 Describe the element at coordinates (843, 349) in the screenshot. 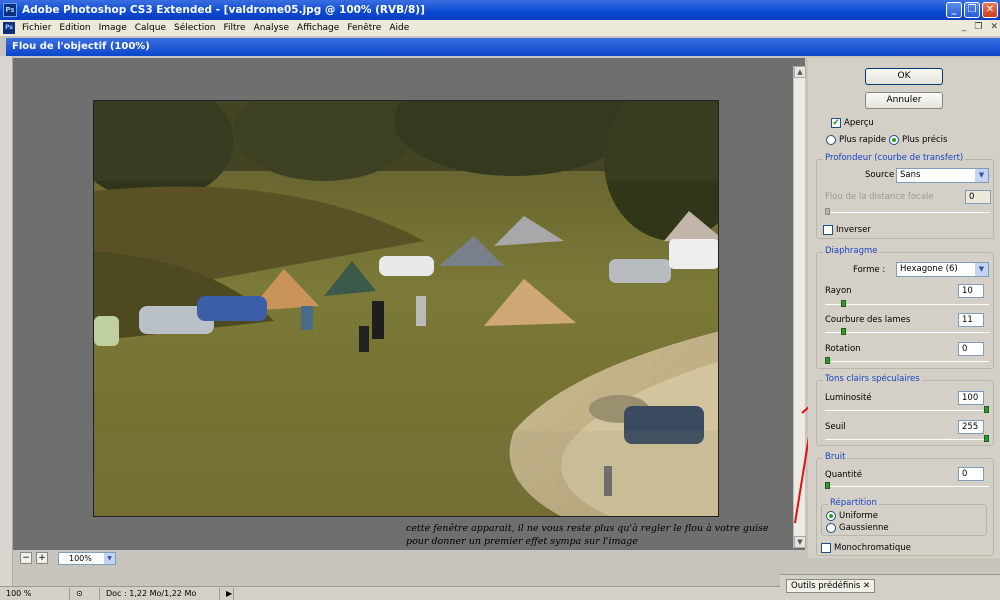

I see `rotation-label: Rotation` at that location.